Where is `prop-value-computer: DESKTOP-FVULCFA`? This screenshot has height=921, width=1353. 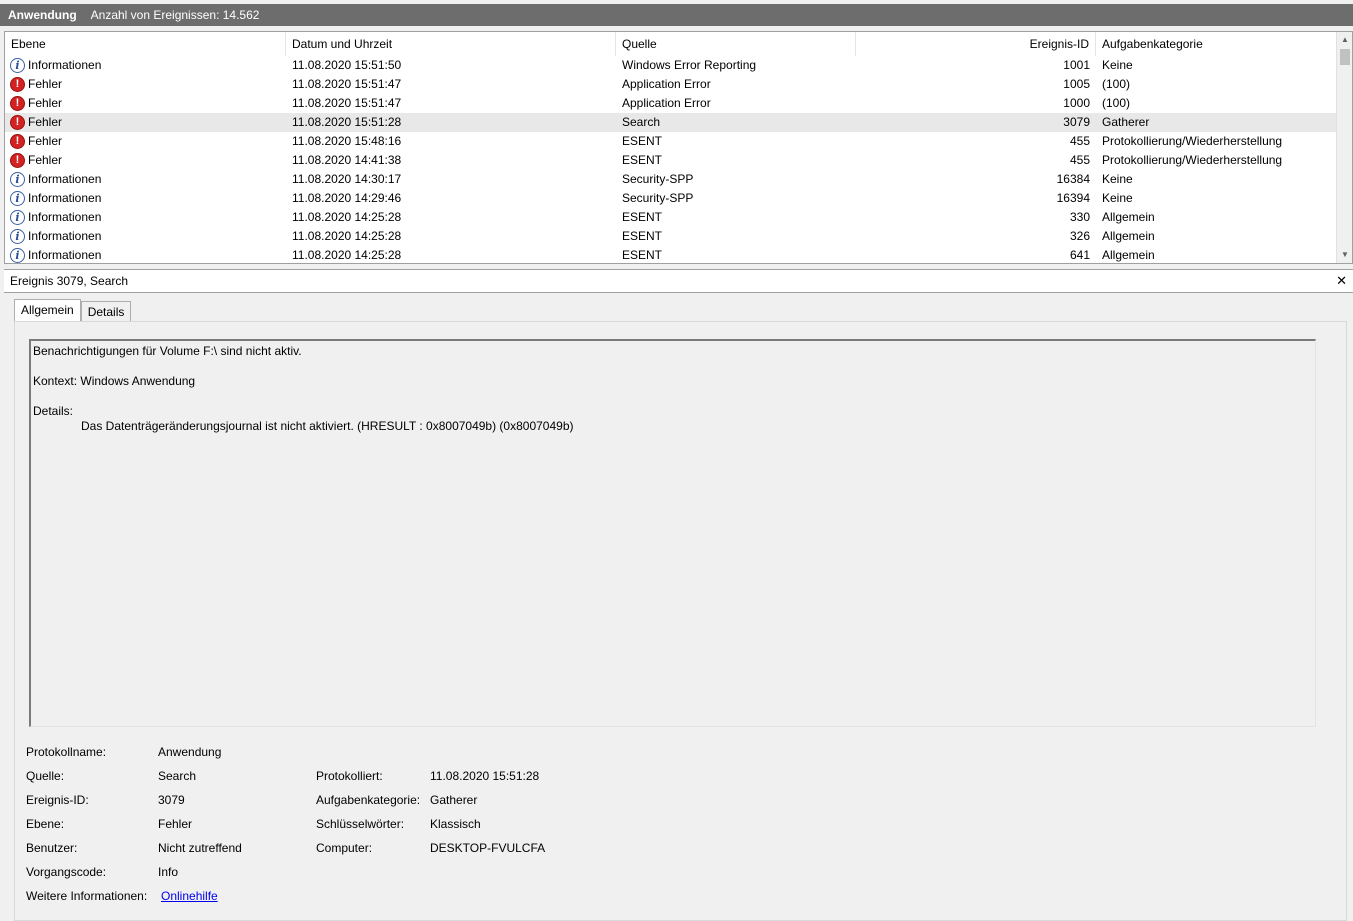 prop-value-computer: DESKTOP-FVULCFA is located at coordinates (488, 848).